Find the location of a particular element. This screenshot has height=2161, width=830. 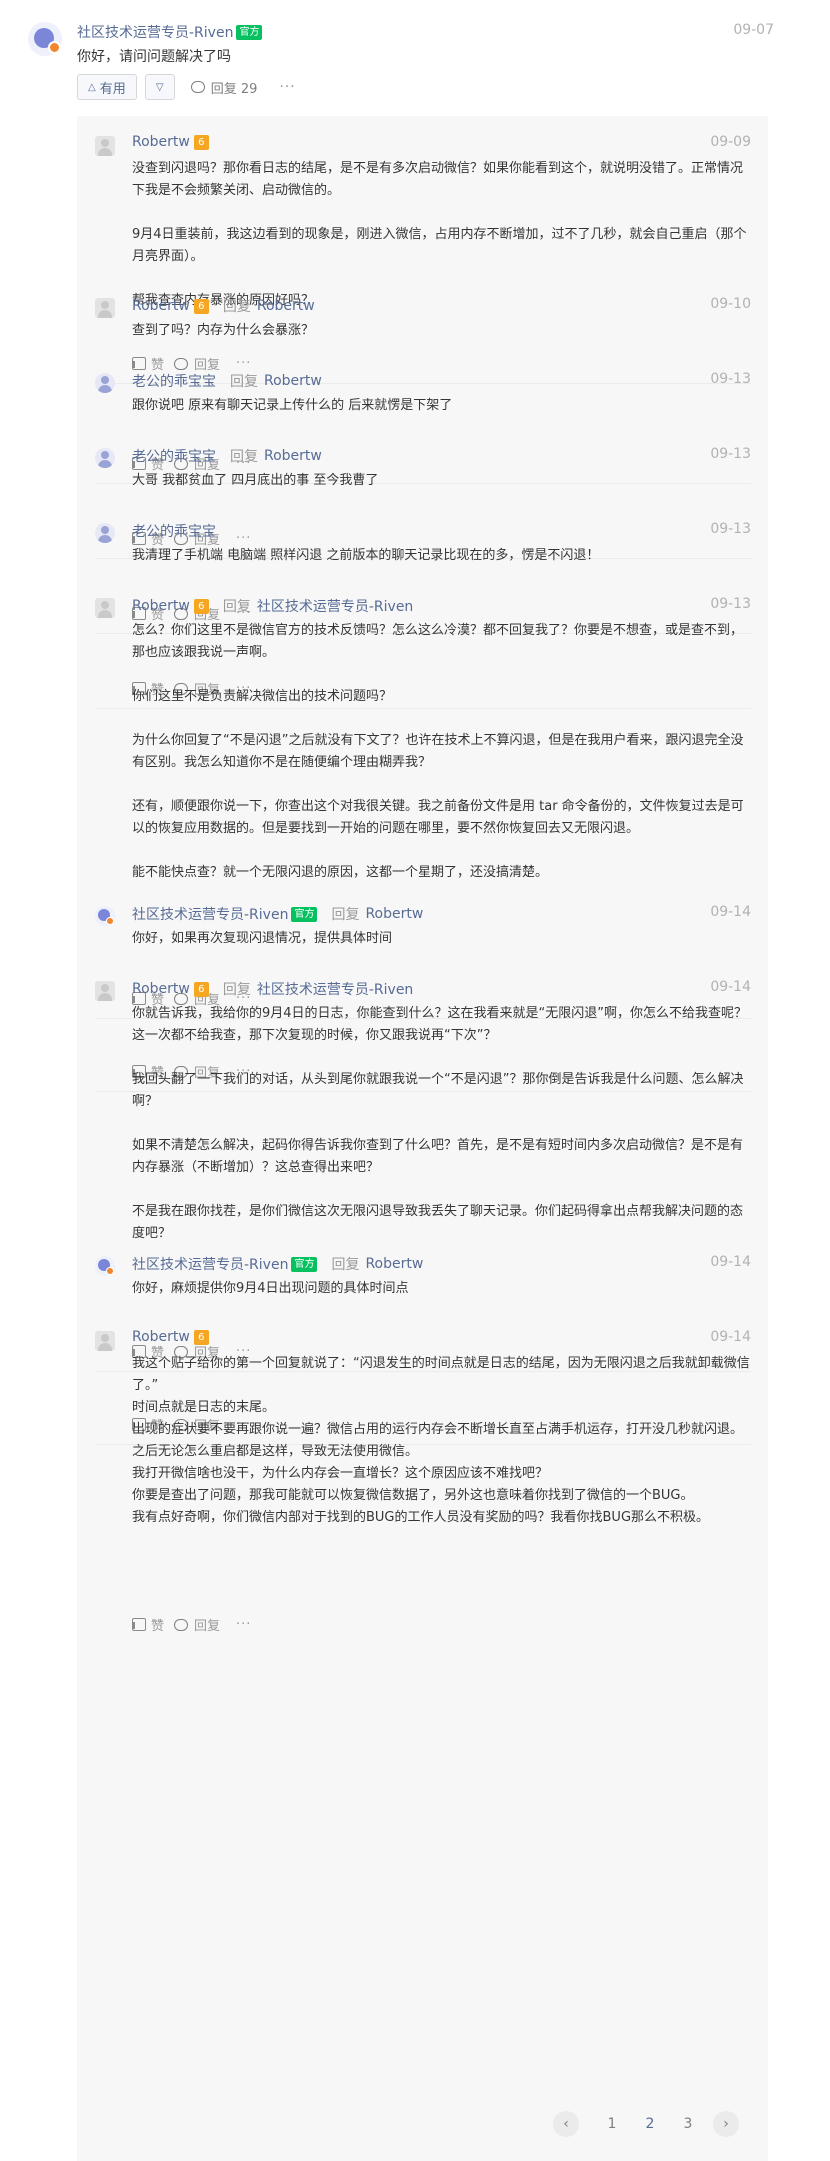

useful-label: 有用 is located at coordinates (112, 89).